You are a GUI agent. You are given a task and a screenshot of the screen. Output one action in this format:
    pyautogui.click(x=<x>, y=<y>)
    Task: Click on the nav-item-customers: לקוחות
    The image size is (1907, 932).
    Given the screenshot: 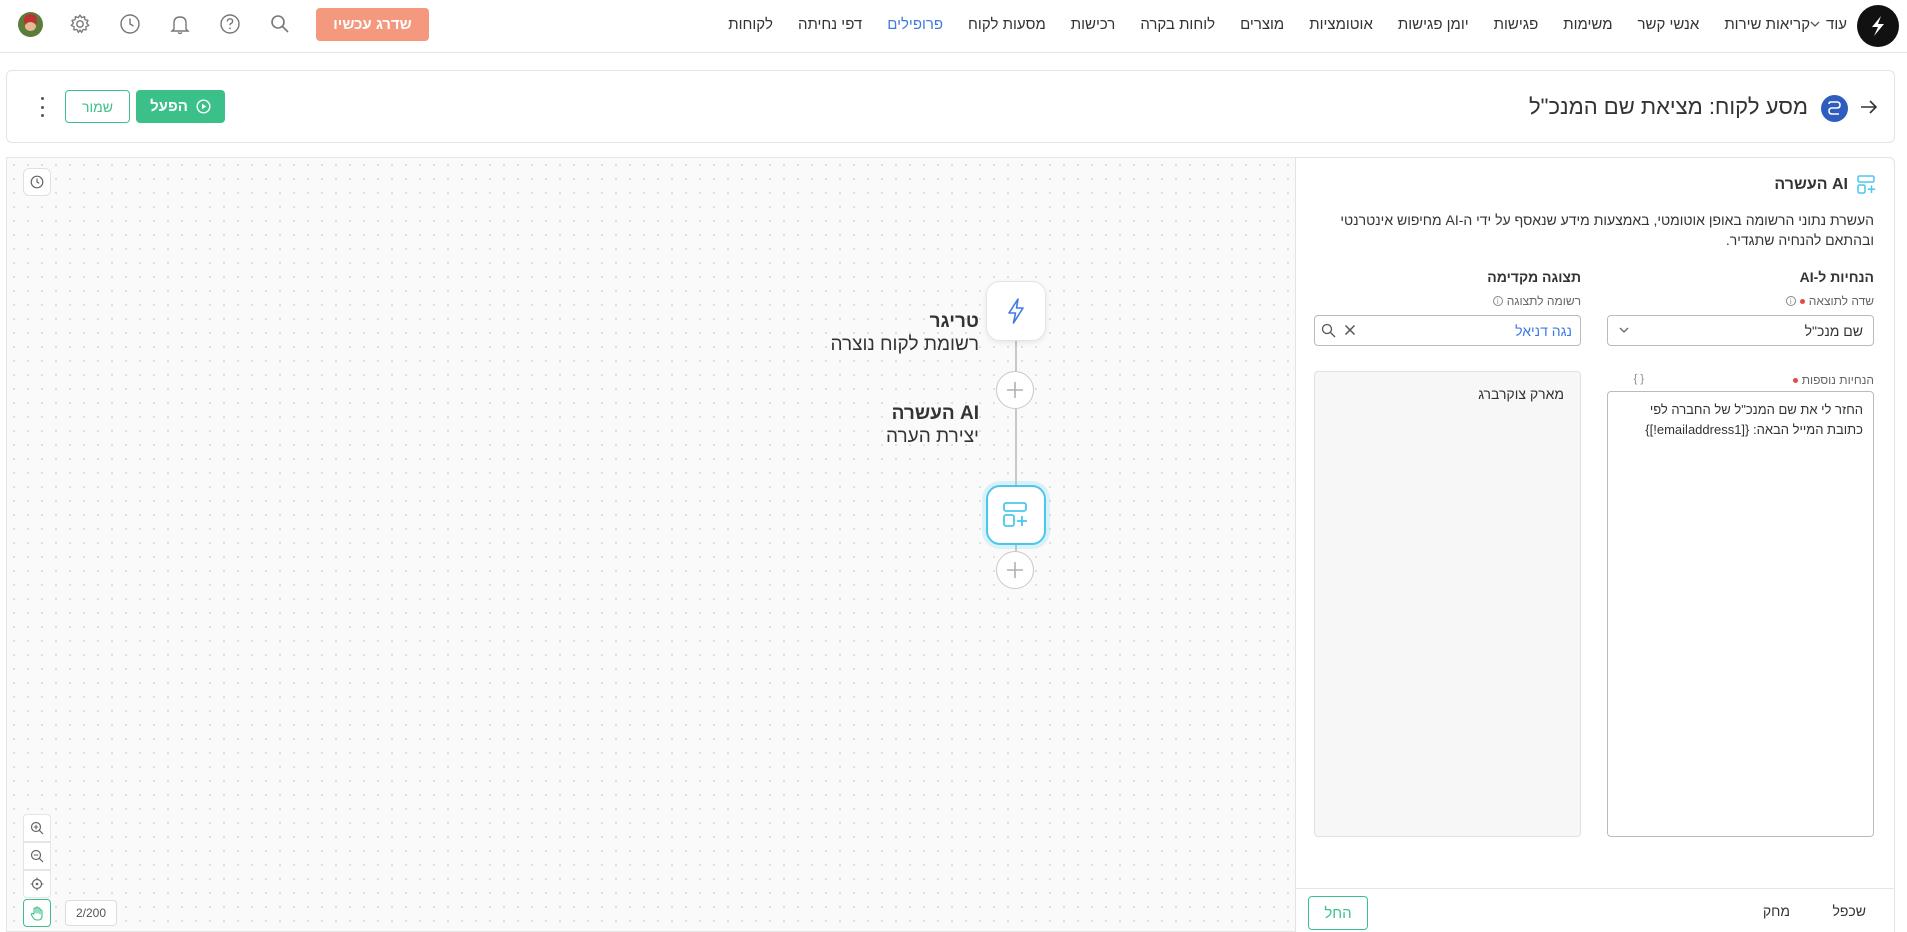 What is the action you would take?
    pyautogui.click(x=750, y=24)
    